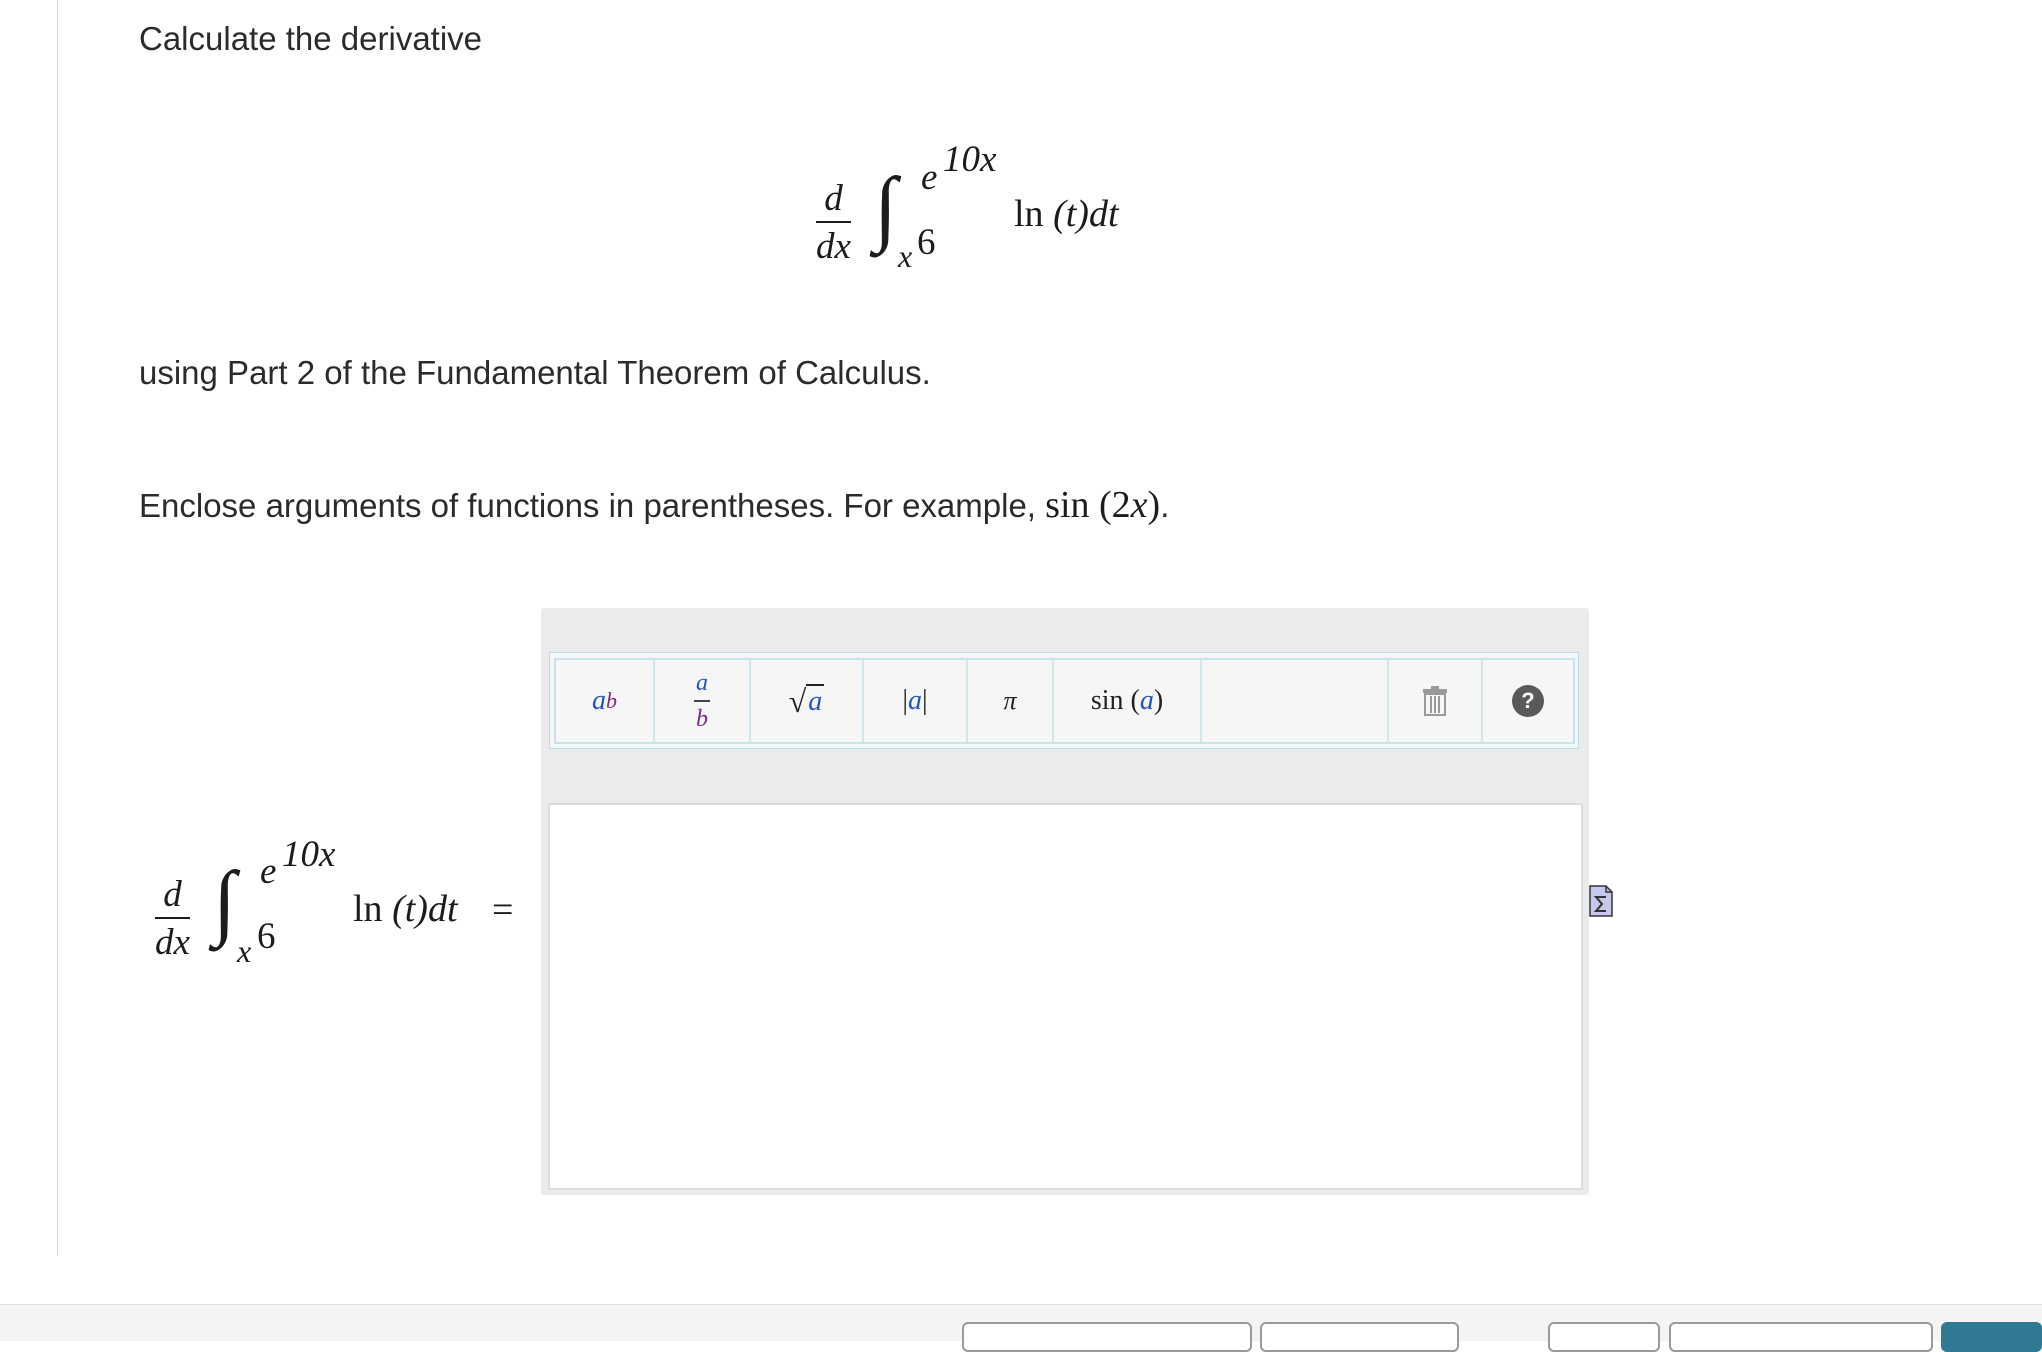 Image resolution: width=2042 pixels, height=1352 pixels. I want to click on sin-variable: a, so click(1146, 700).